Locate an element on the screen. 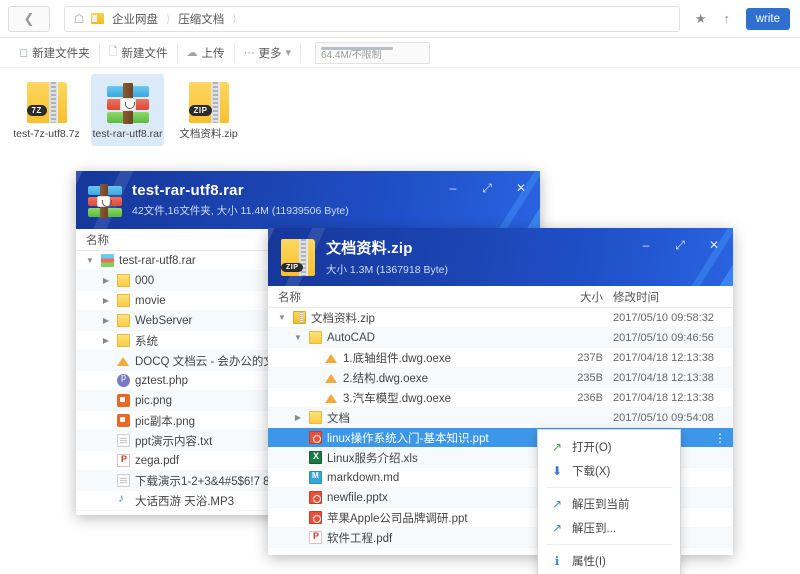  row-name-label: linux操作系统入门-基本知识.ppt is located at coordinates (408, 438).